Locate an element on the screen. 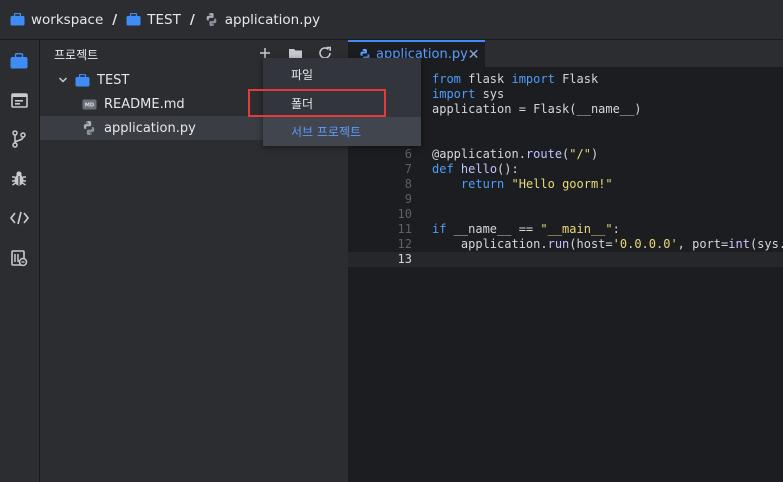 Image resolution: width=783 pixels, height=482 pixels. code-line: 9 is located at coordinates (565, 199).